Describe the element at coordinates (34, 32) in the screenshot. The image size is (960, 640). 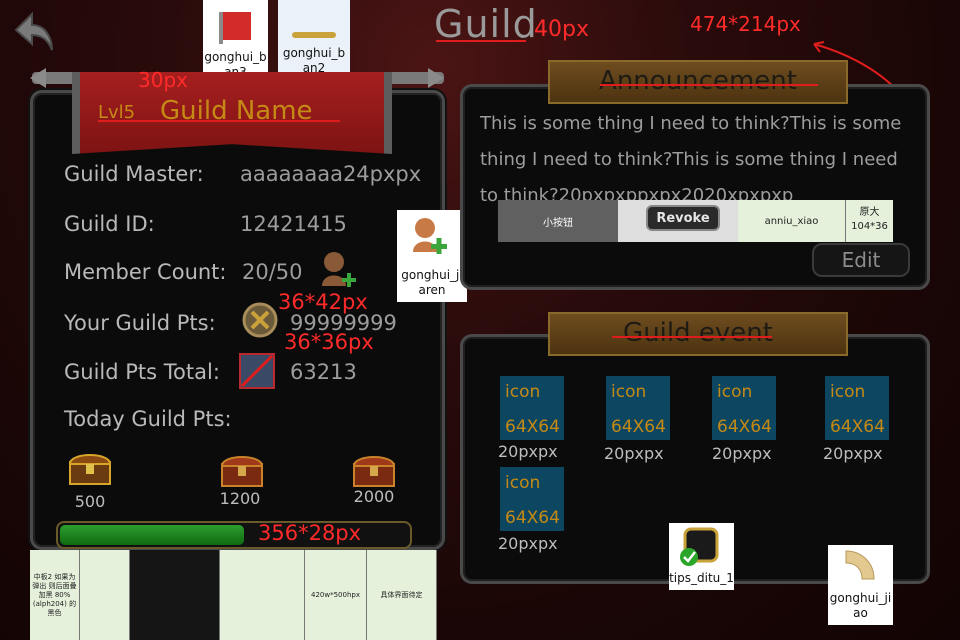
I see `back-arrow-icon` at that location.